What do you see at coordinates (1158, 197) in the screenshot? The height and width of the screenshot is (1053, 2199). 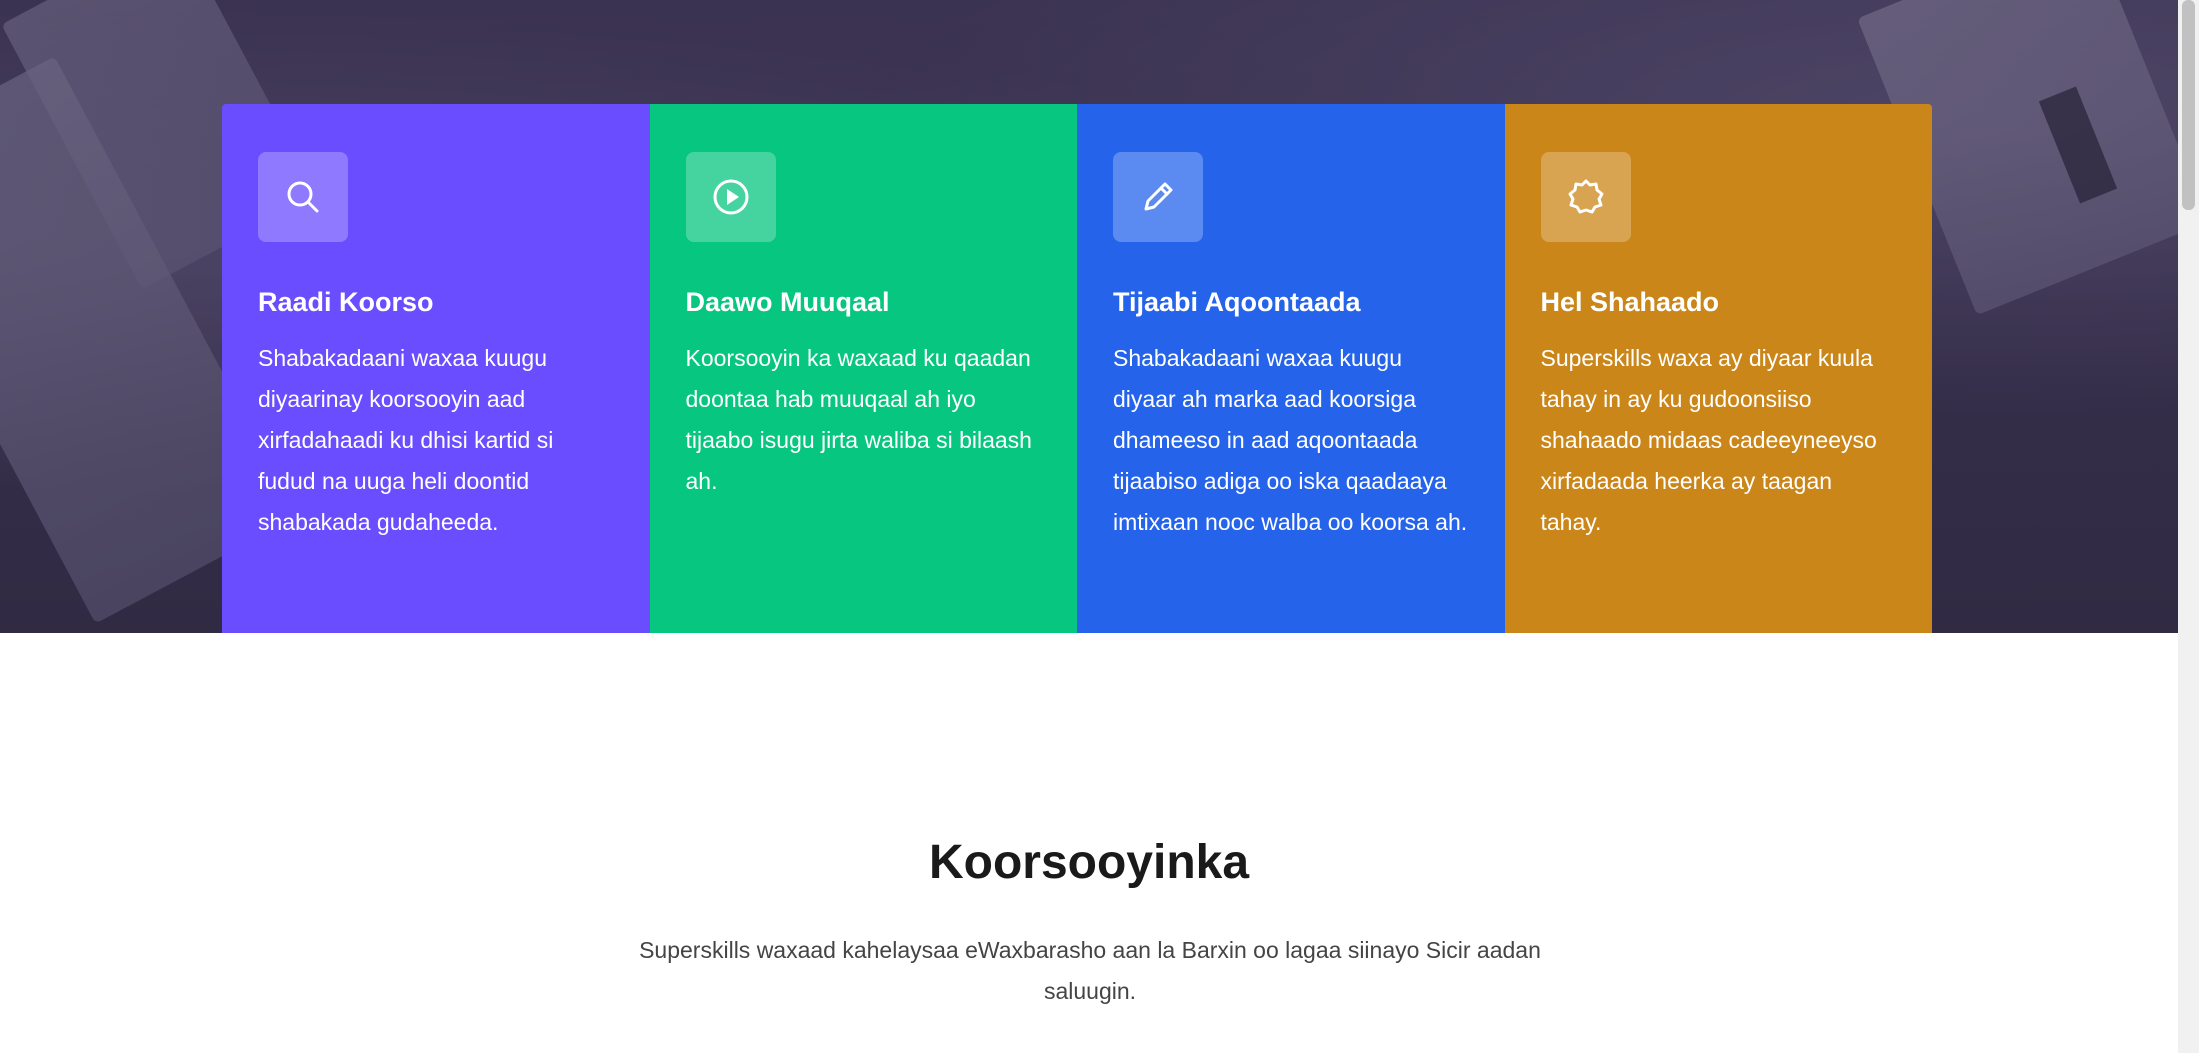 I see `pencil-icon` at bounding box center [1158, 197].